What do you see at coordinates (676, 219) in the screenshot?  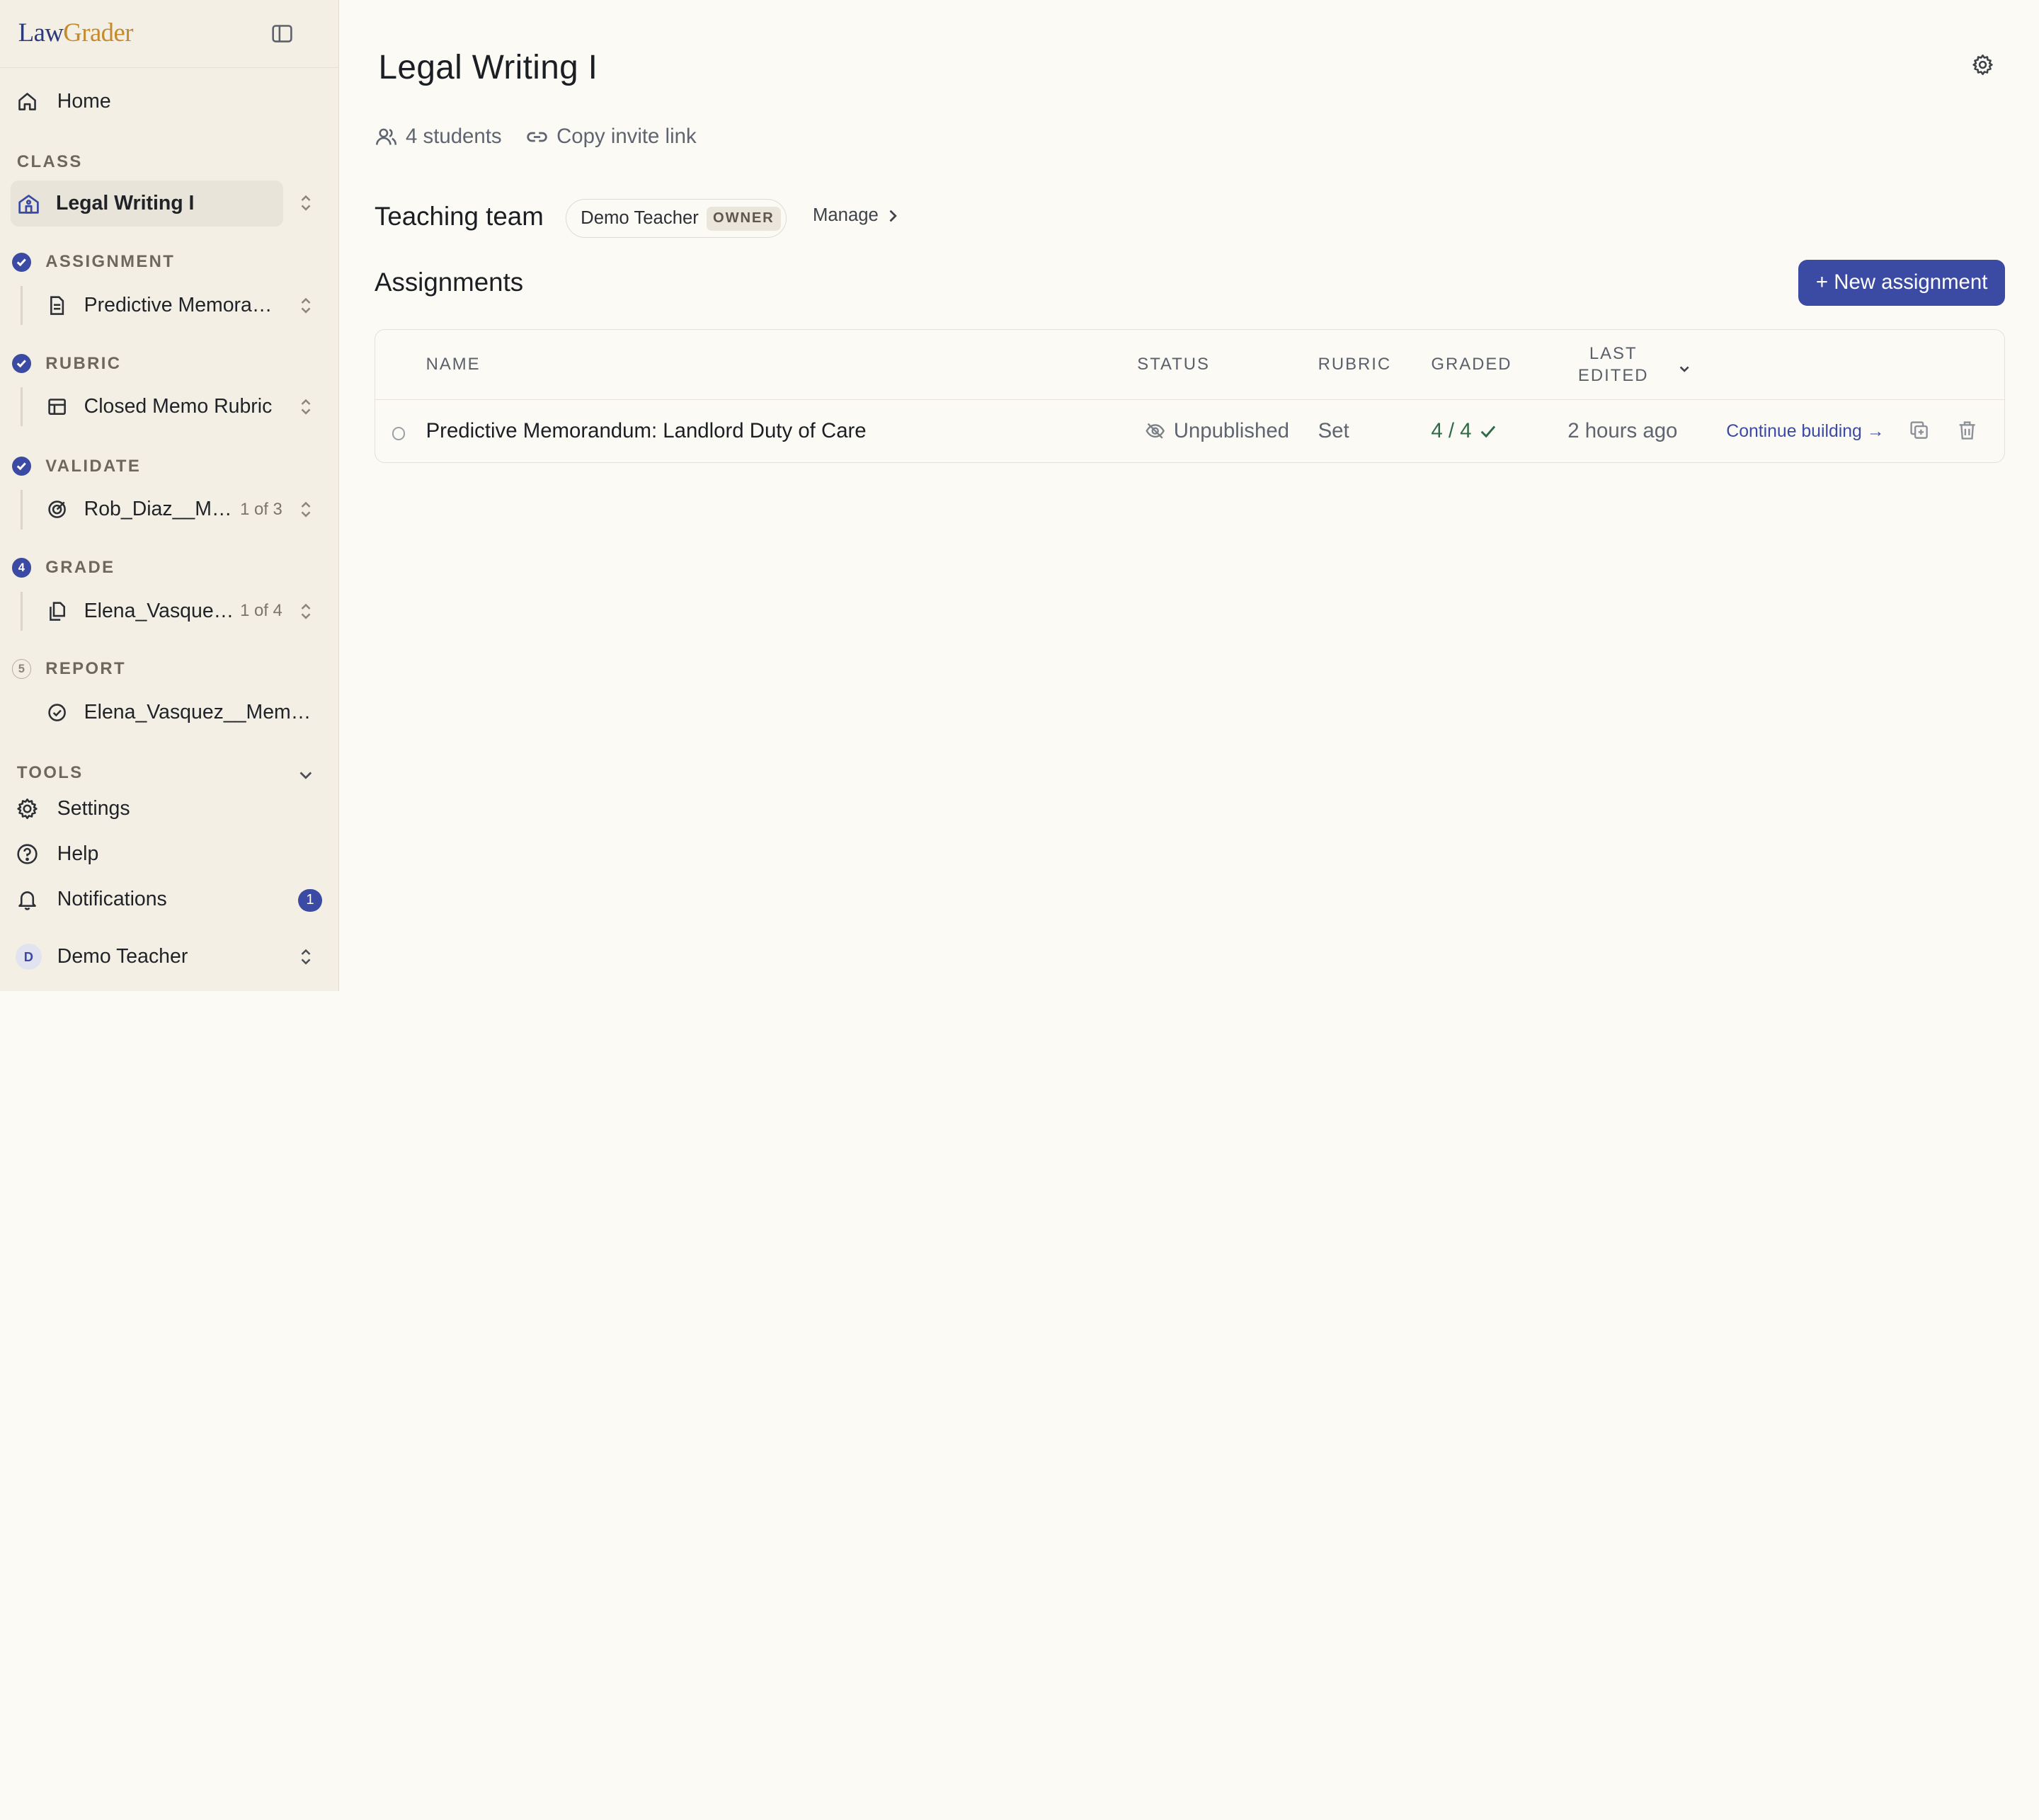 I see `team-member-chip: Demo Teacher OWNER` at bounding box center [676, 219].